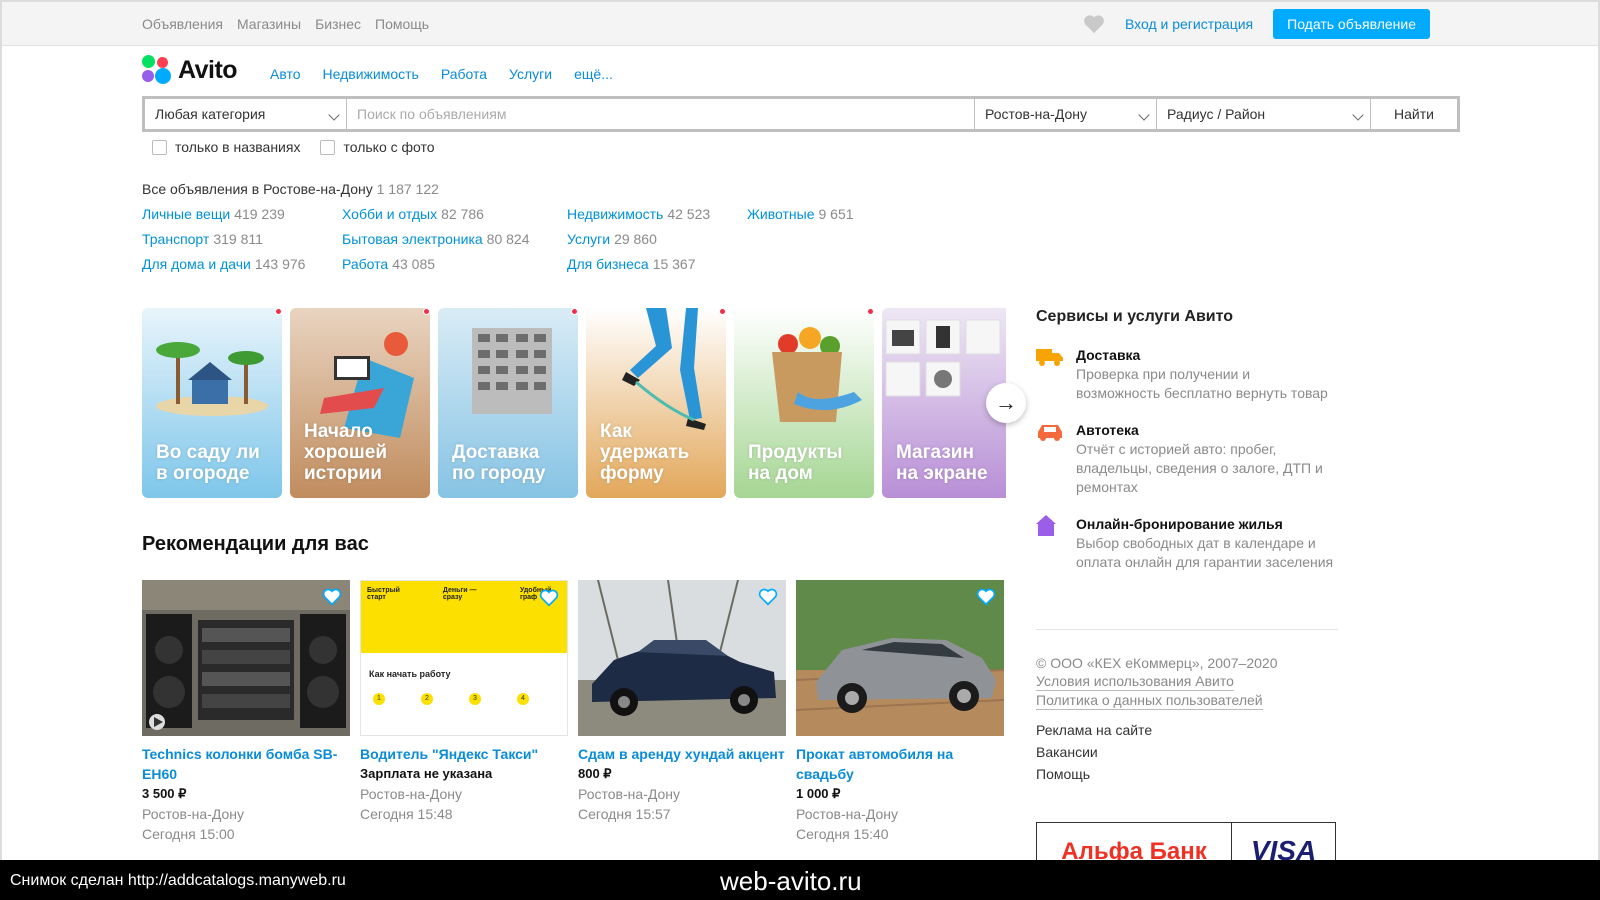 The height and width of the screenshot is (900, 1600). I want to click on service-name: Доставка, so click(1206, 355).